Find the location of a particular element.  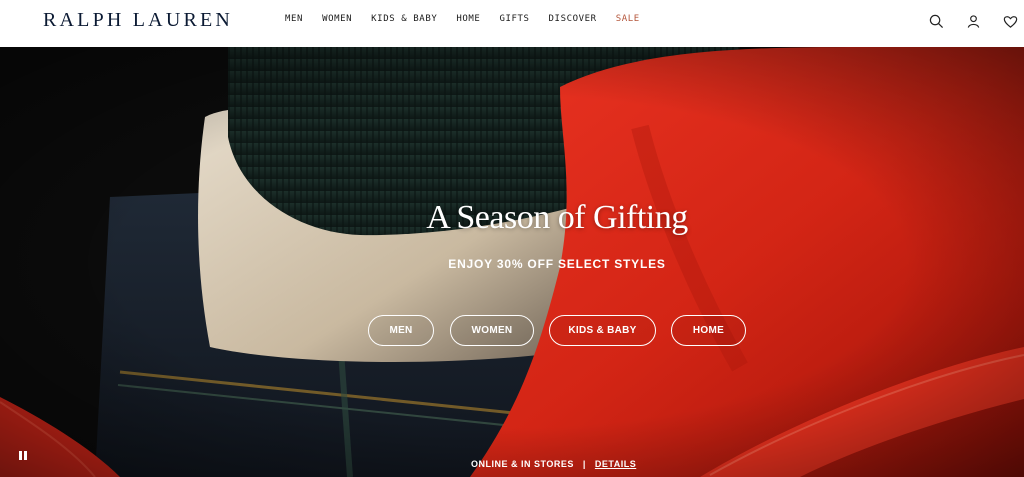

wishlist-heart-icon is located at coordinates (1010, 21).